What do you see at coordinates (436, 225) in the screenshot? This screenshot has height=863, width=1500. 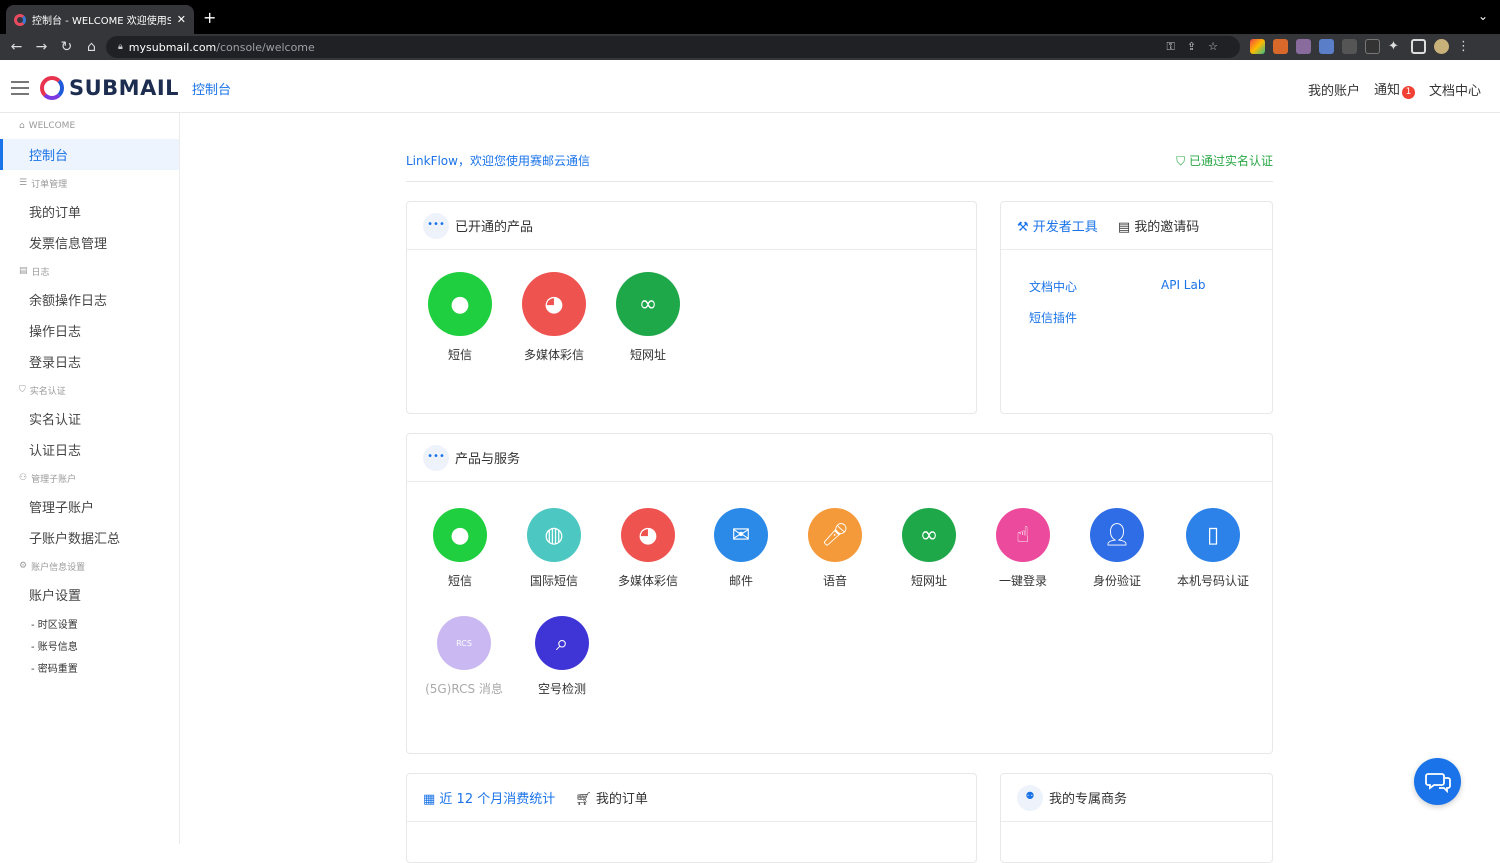 I see `more-dots-icon: •••` at bounding box center [436, 225].